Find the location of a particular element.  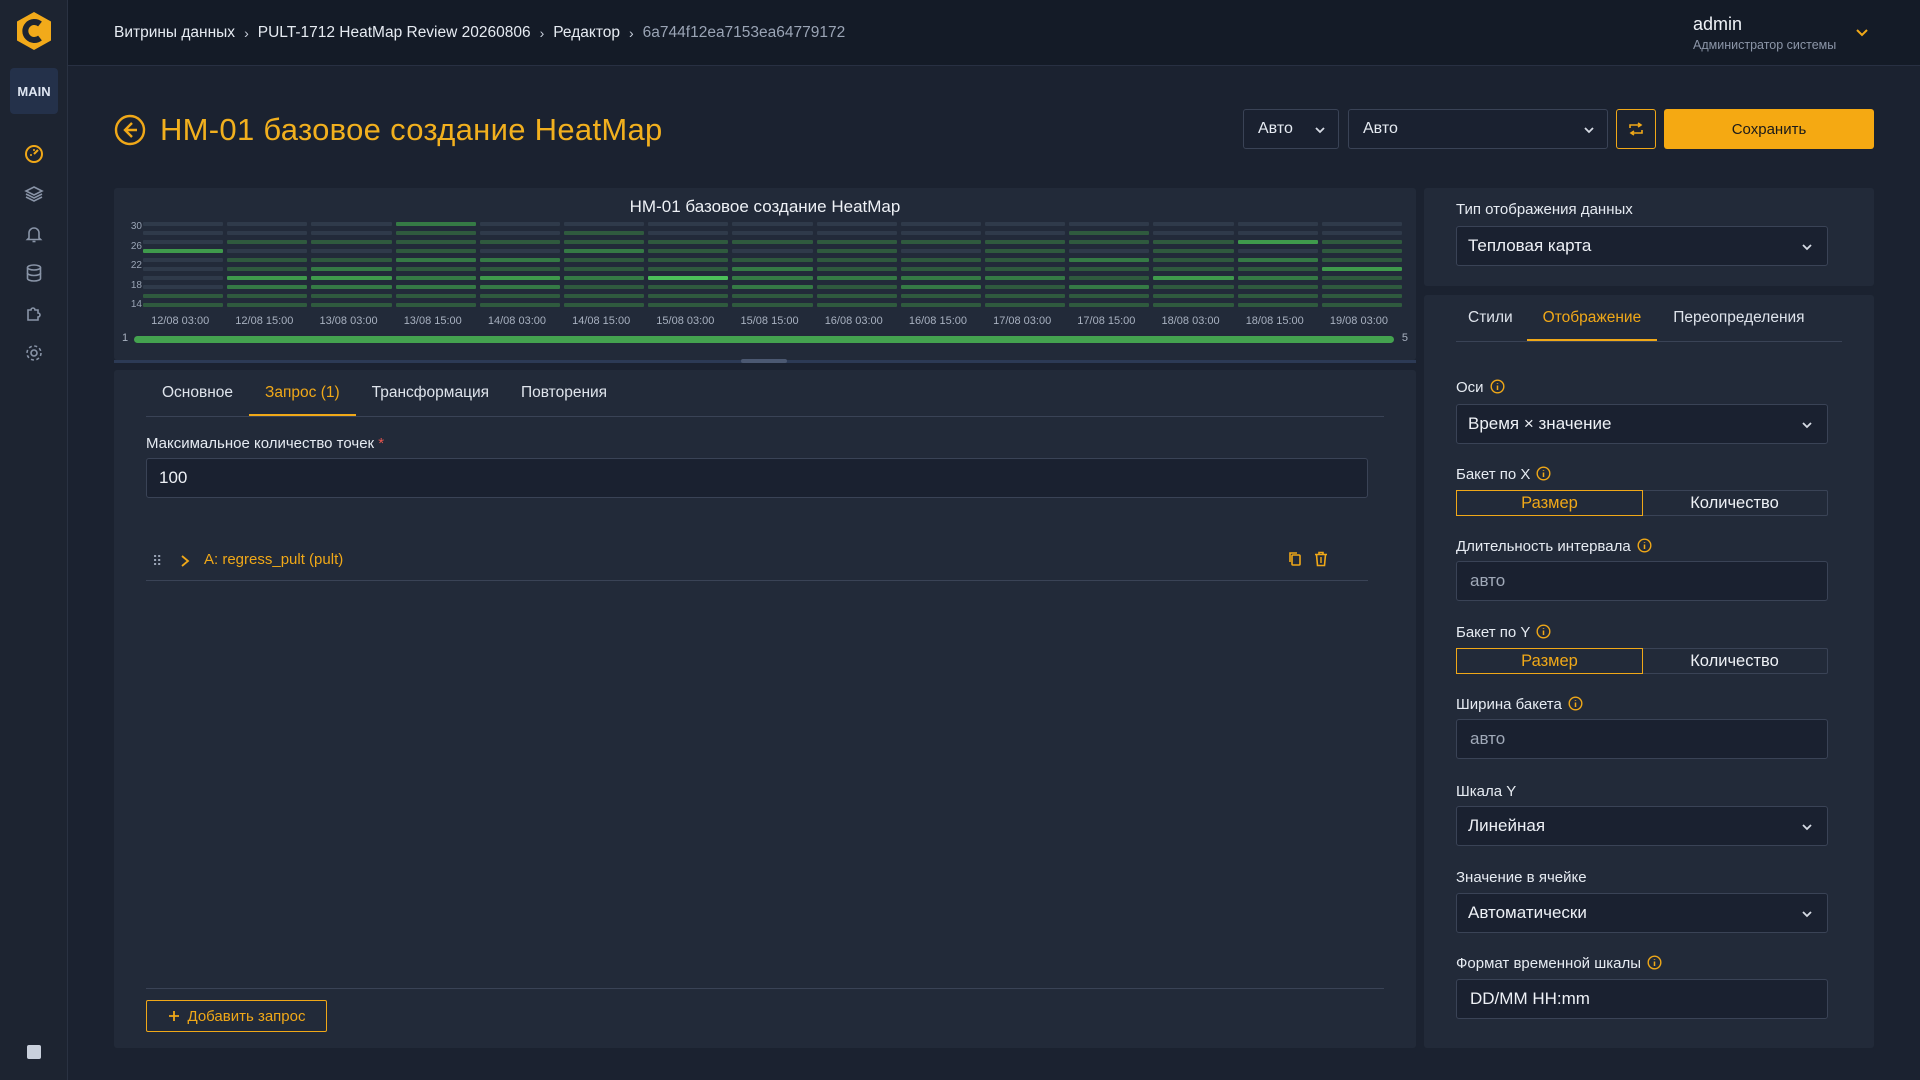

drag-handle-icon: ⠿ is located at coordinates (157, 561).